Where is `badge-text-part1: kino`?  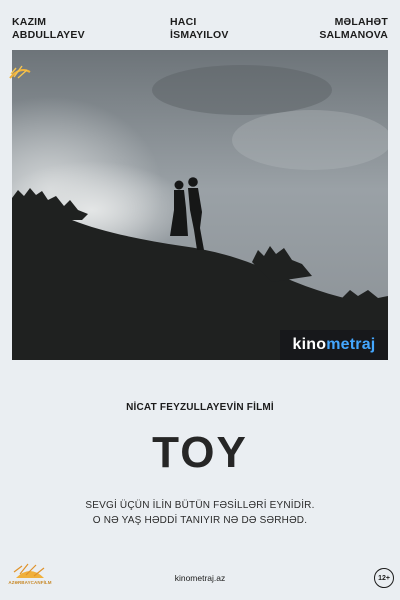
badge-text-part1: kino is located at coordinates (309, 344).